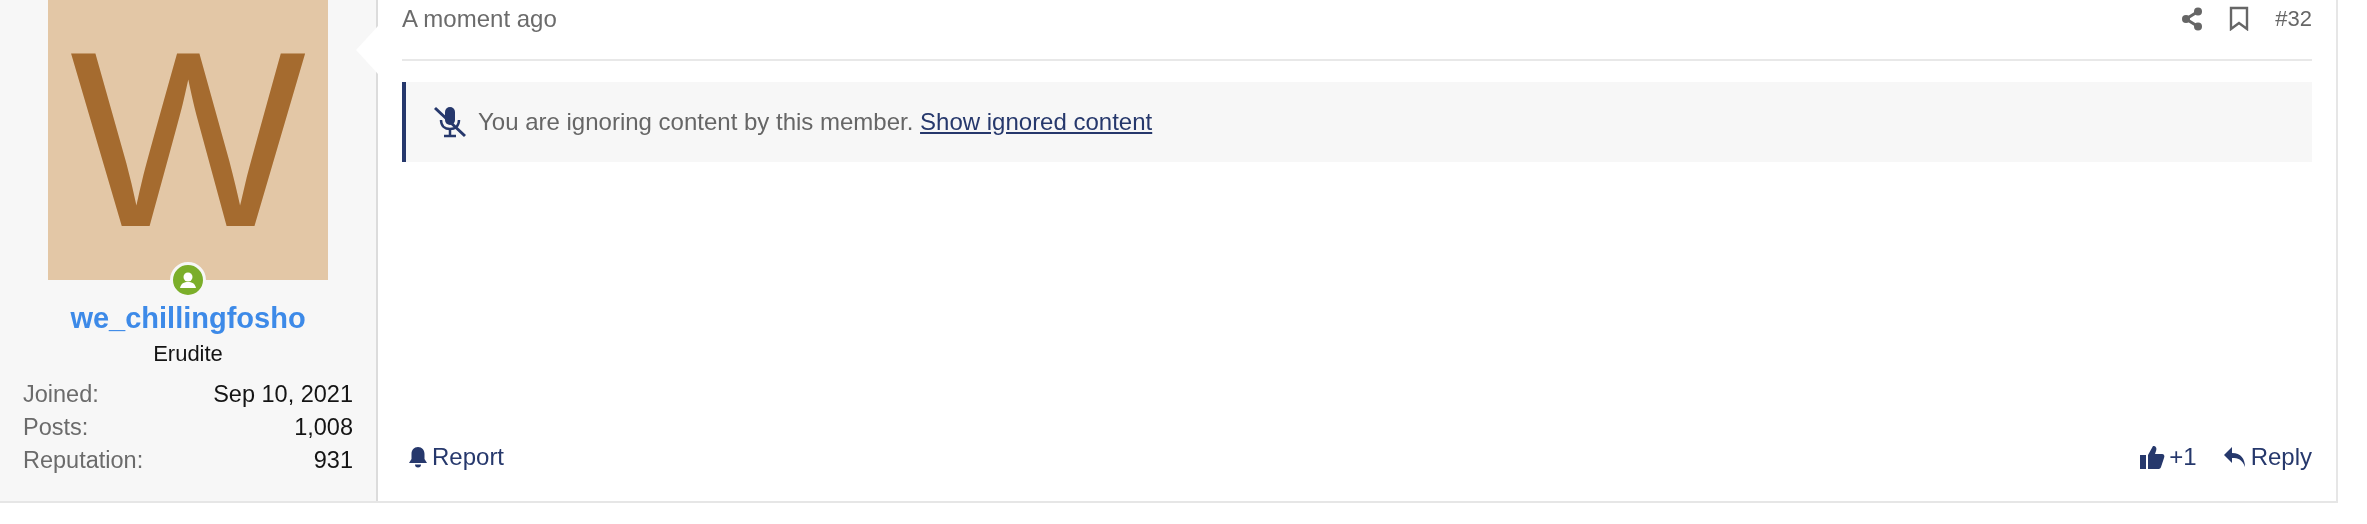  Describe the element at coordinates (2267, 457) in the screenshot. I see `reply-link: Reply` at that location.